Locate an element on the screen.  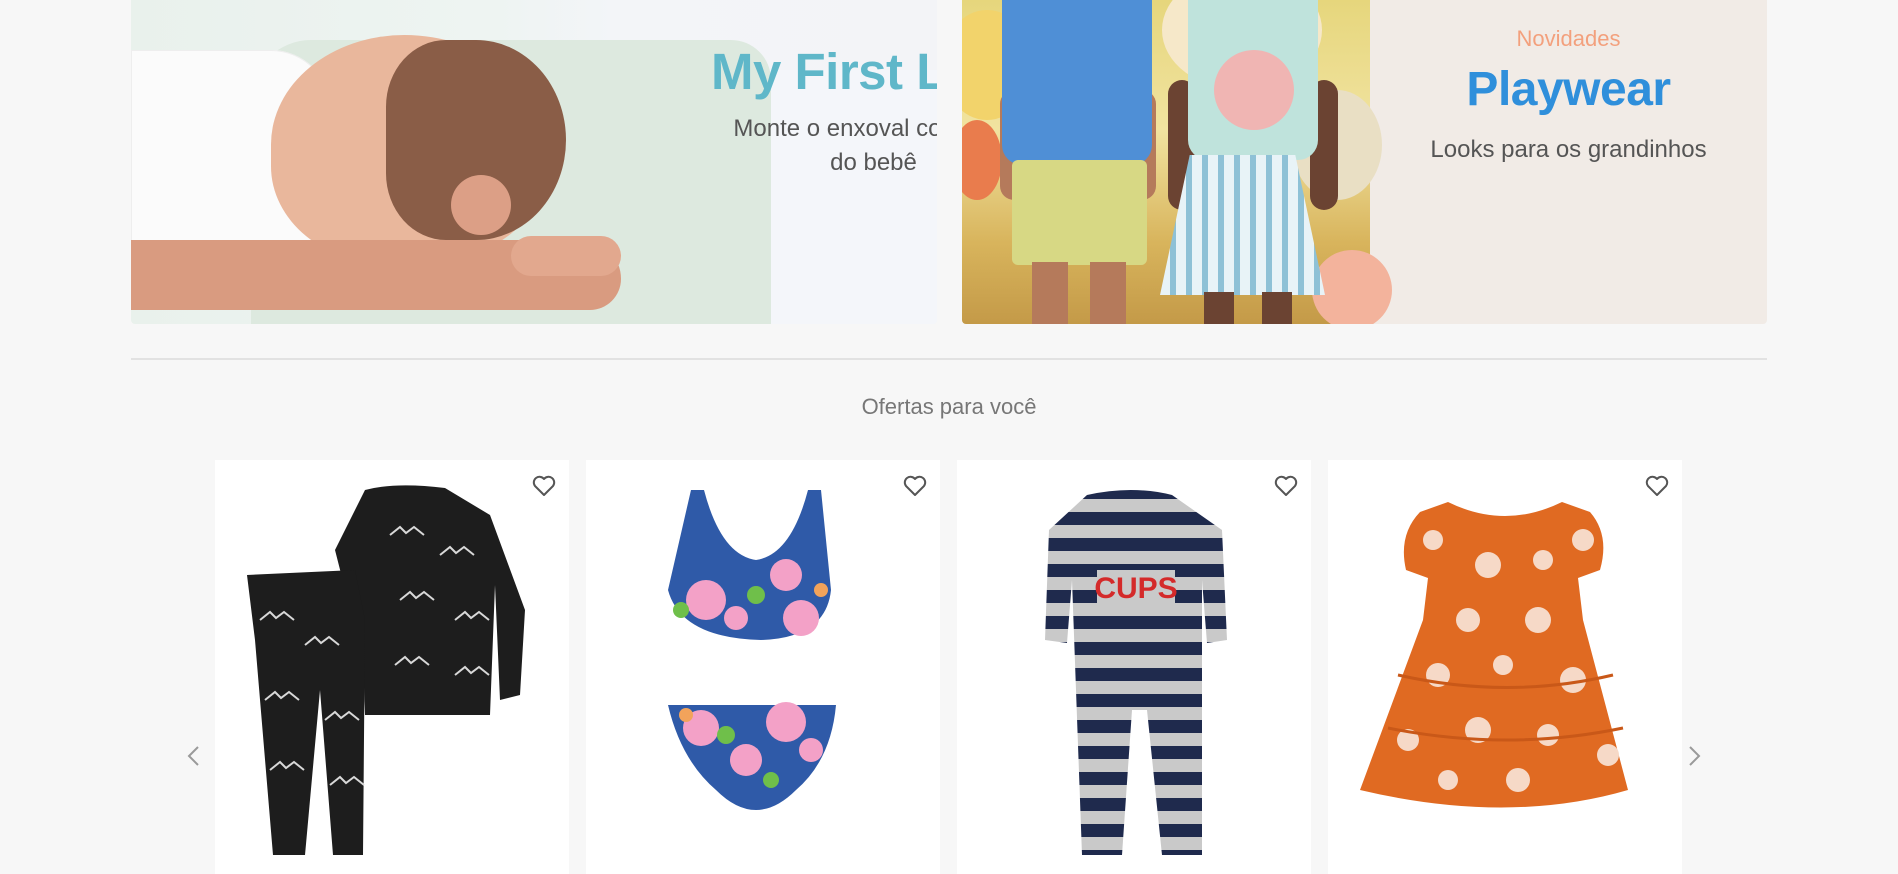
product-image-orange-dress is located at coordinates (1494, 655).